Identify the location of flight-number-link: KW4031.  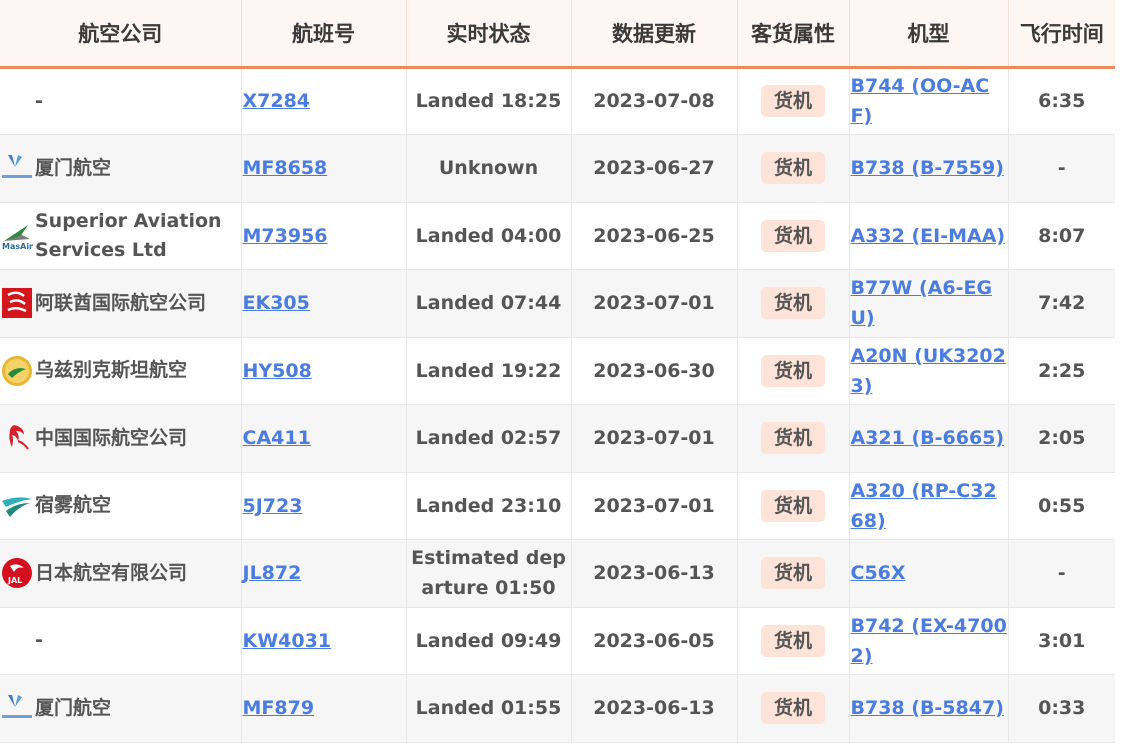
(287, 641).